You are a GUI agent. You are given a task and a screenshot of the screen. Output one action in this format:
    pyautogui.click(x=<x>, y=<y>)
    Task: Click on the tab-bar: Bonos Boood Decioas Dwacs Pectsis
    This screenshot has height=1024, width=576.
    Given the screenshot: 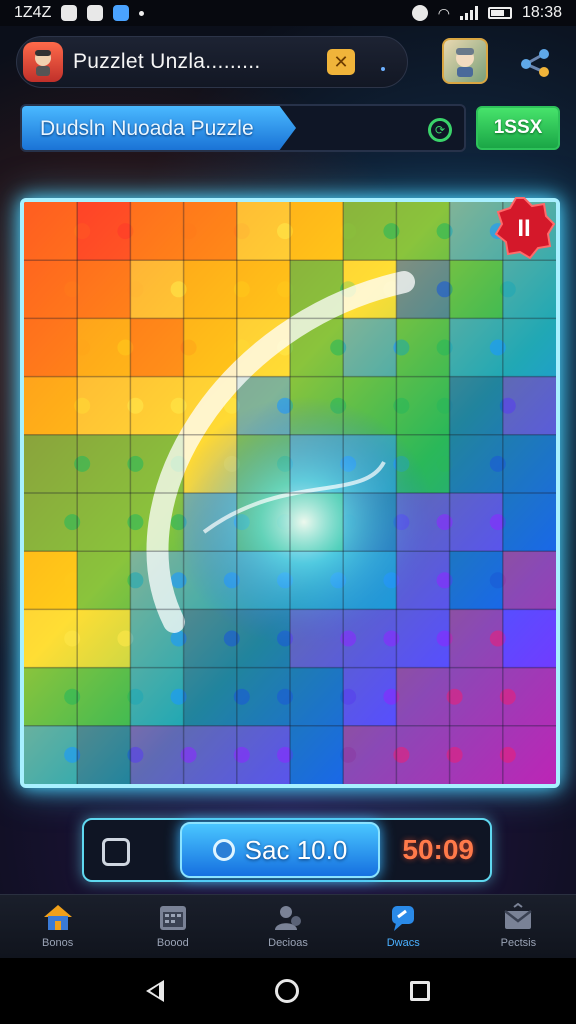 What is the action you would take?
    pyautogui.click(x=288, y=926)
    